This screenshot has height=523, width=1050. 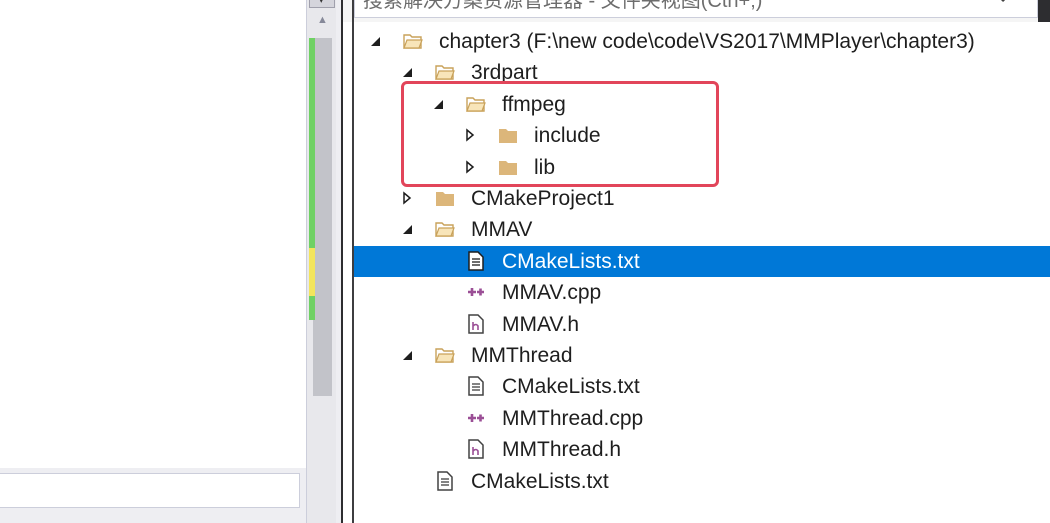 What do you see at coordinates (702, 449) in the screenshot?
I see `tree-item: MMThread.h` at bounding box center [702, 449].